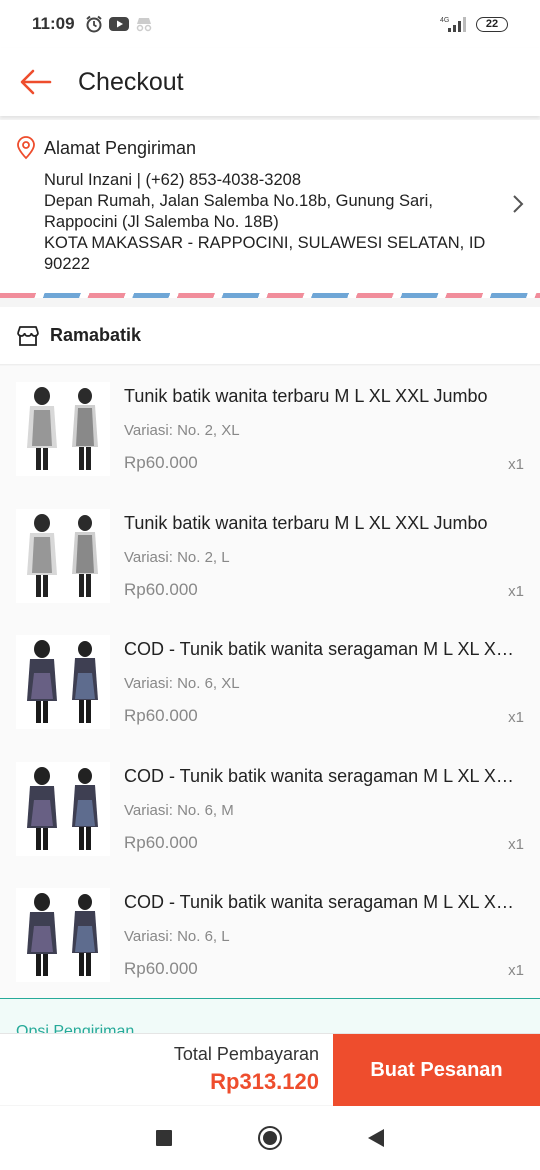 This screenshot has width=540, height=1170. Describe the element at coordinates (53, 23) in the screenshot. I see `status-time: 11:09` at that location.